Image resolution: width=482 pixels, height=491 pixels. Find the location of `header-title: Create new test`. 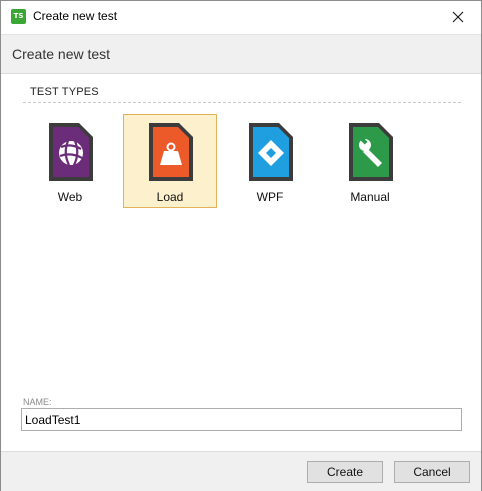

header-title: Create new test is located at coordinates (61, 54).